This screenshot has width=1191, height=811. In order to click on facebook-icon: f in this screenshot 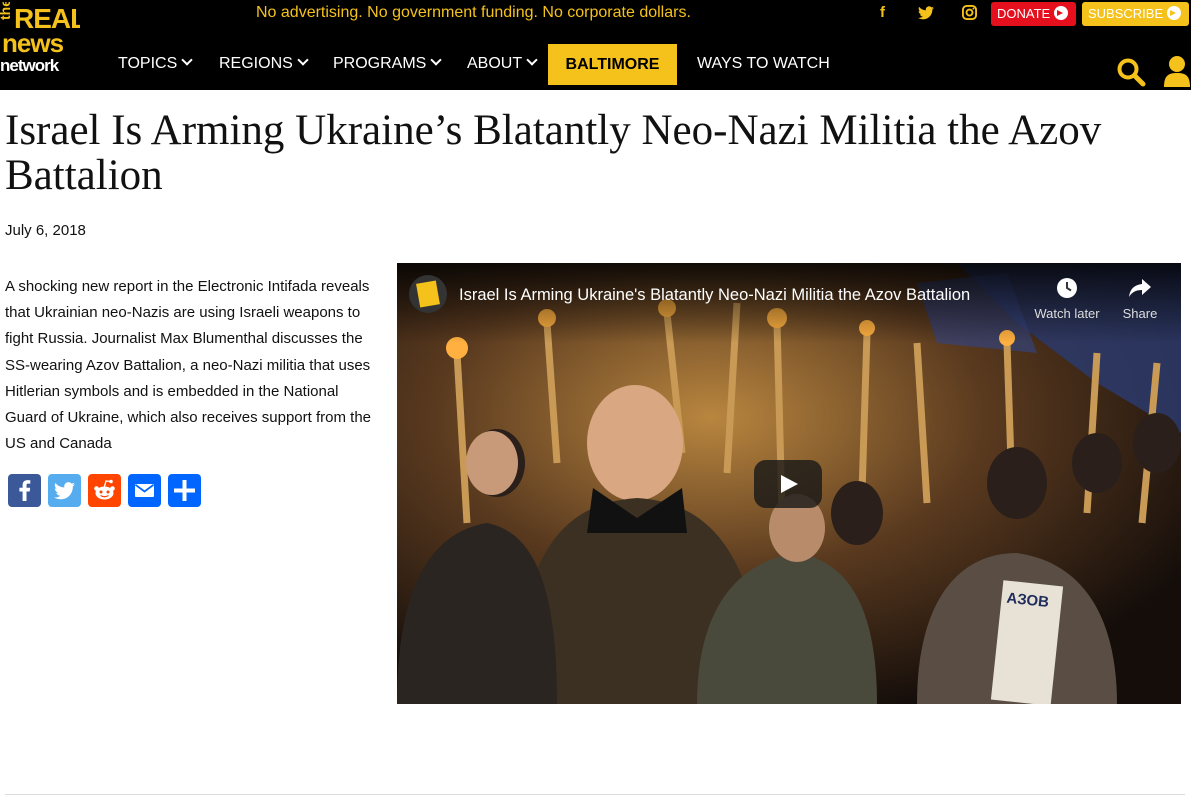, I will do `click(882, 12)`.